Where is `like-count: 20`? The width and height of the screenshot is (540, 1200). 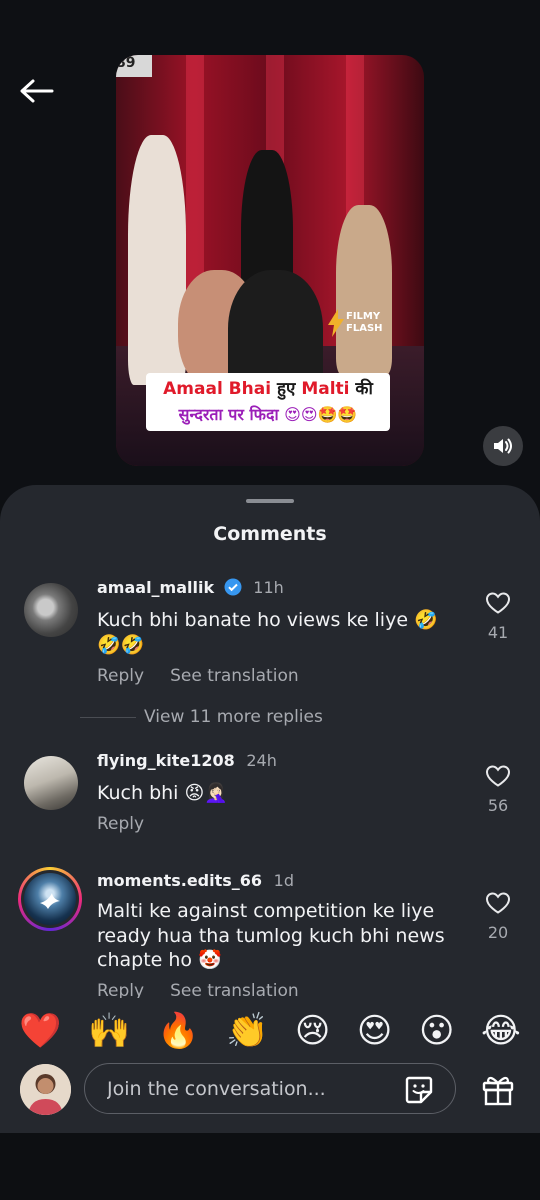 like-count: 20 is located at coordinates (498, 932).